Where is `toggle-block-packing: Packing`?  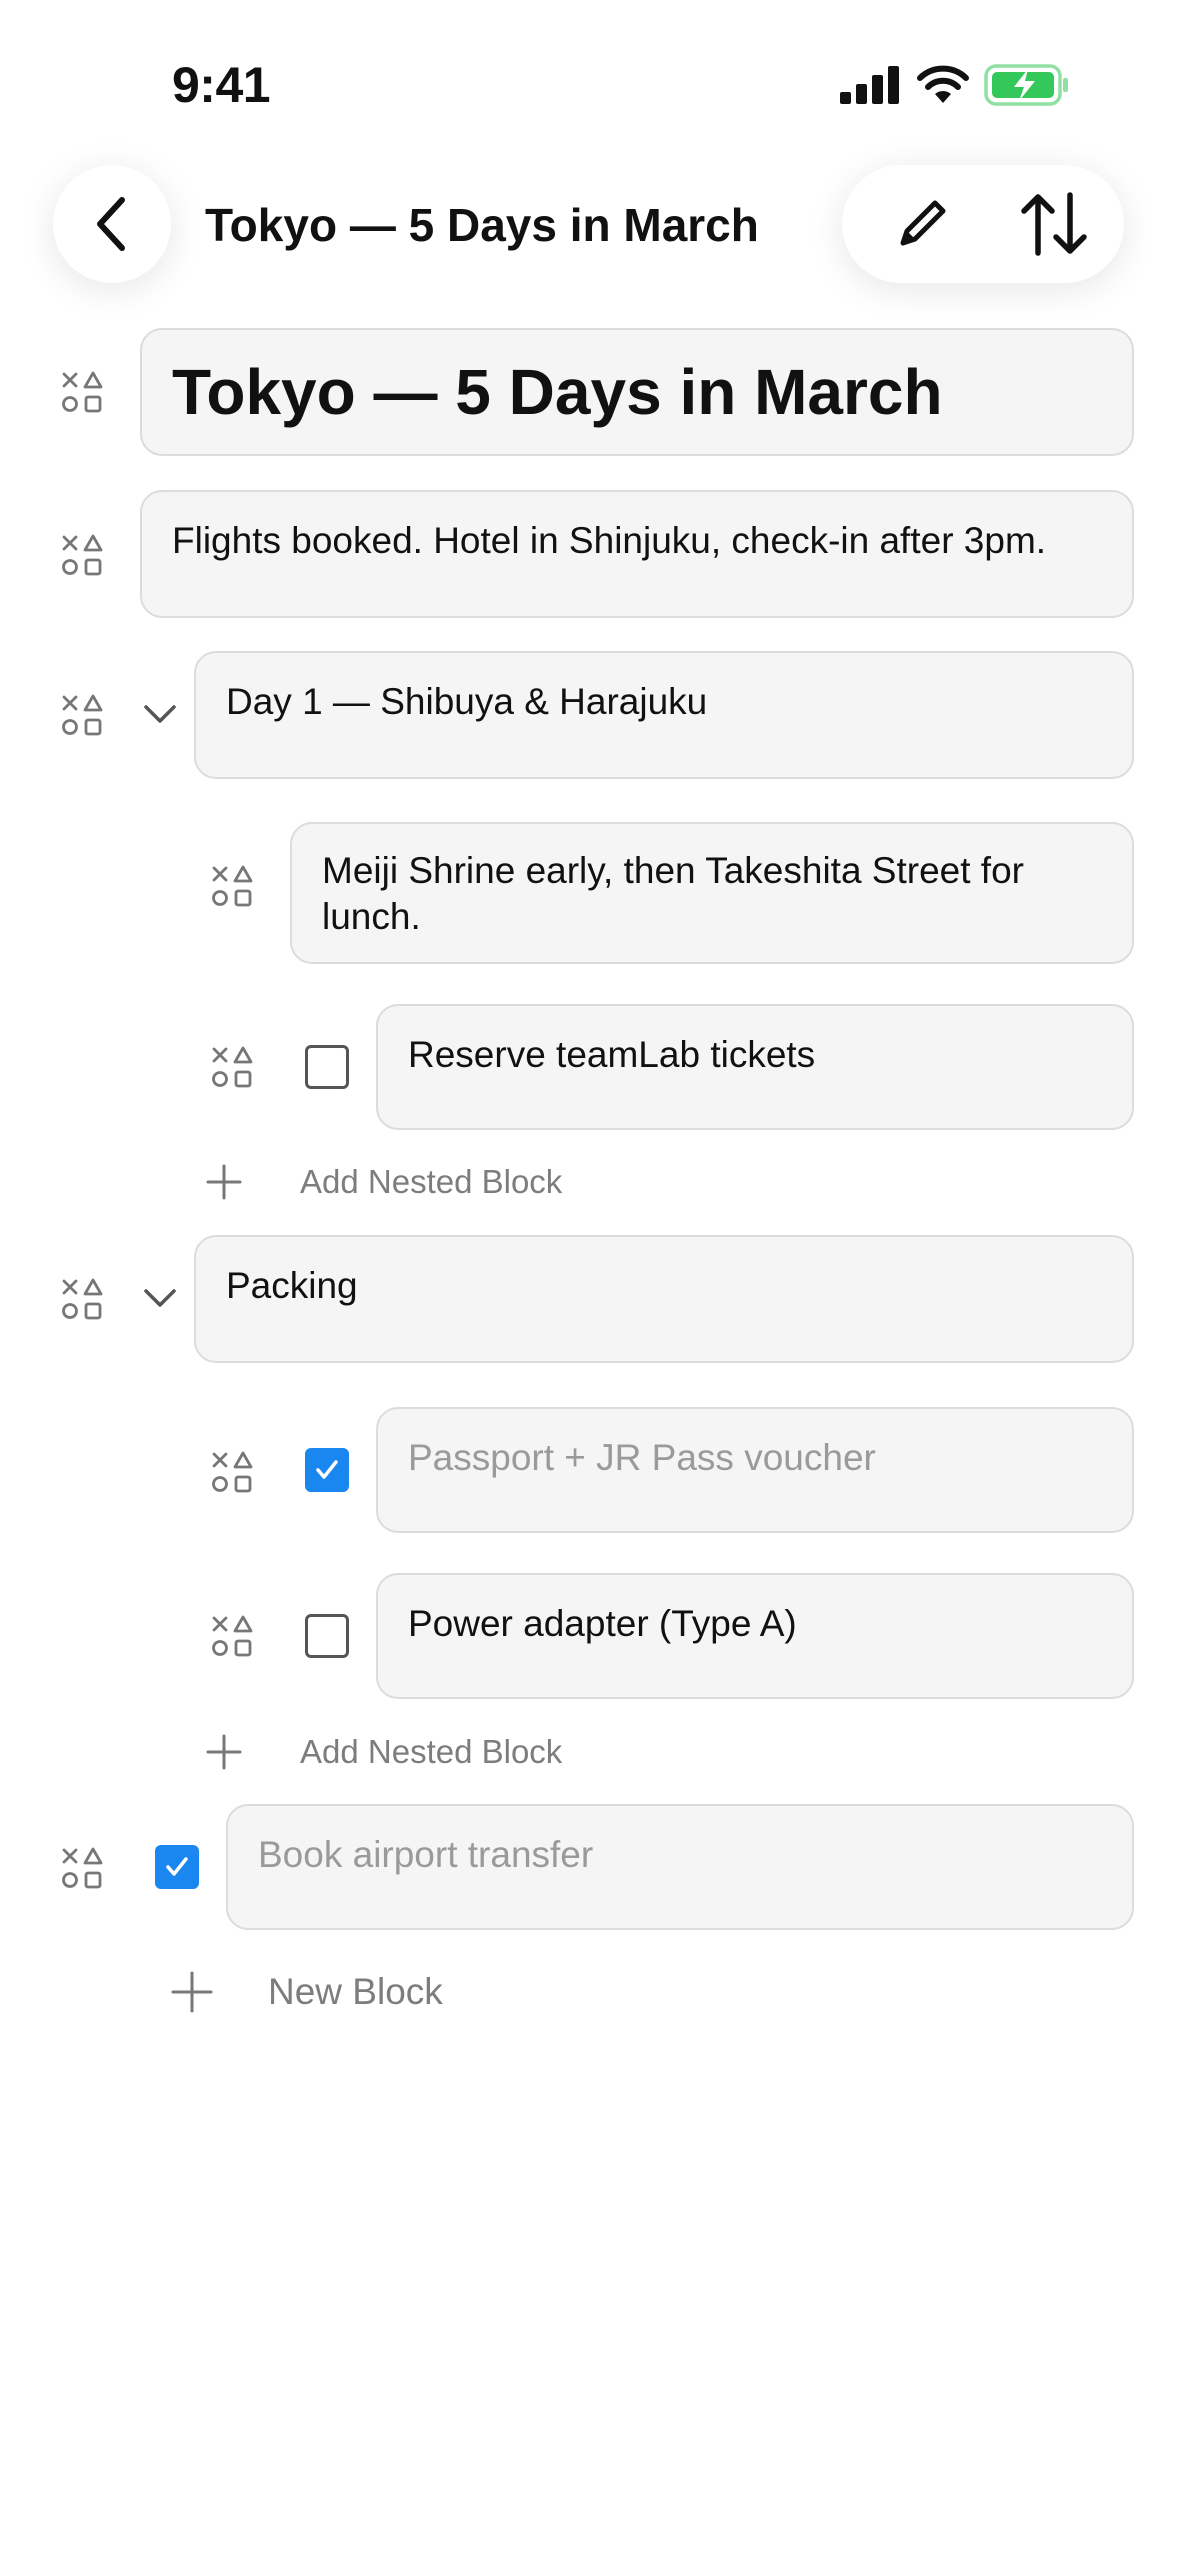 toggle-block-packing: Packing is located at coordinates (664, 1299).